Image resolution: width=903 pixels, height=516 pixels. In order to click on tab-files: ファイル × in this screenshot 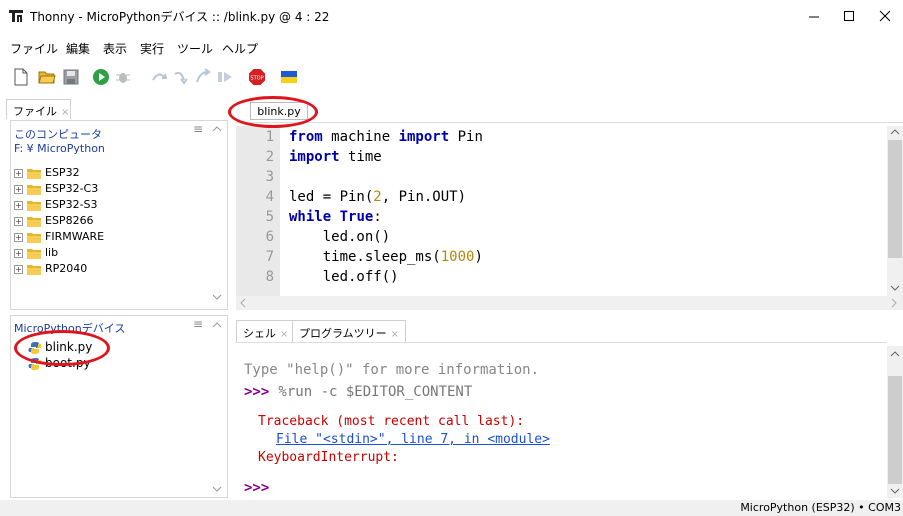, I will do `click(38, 109)`.